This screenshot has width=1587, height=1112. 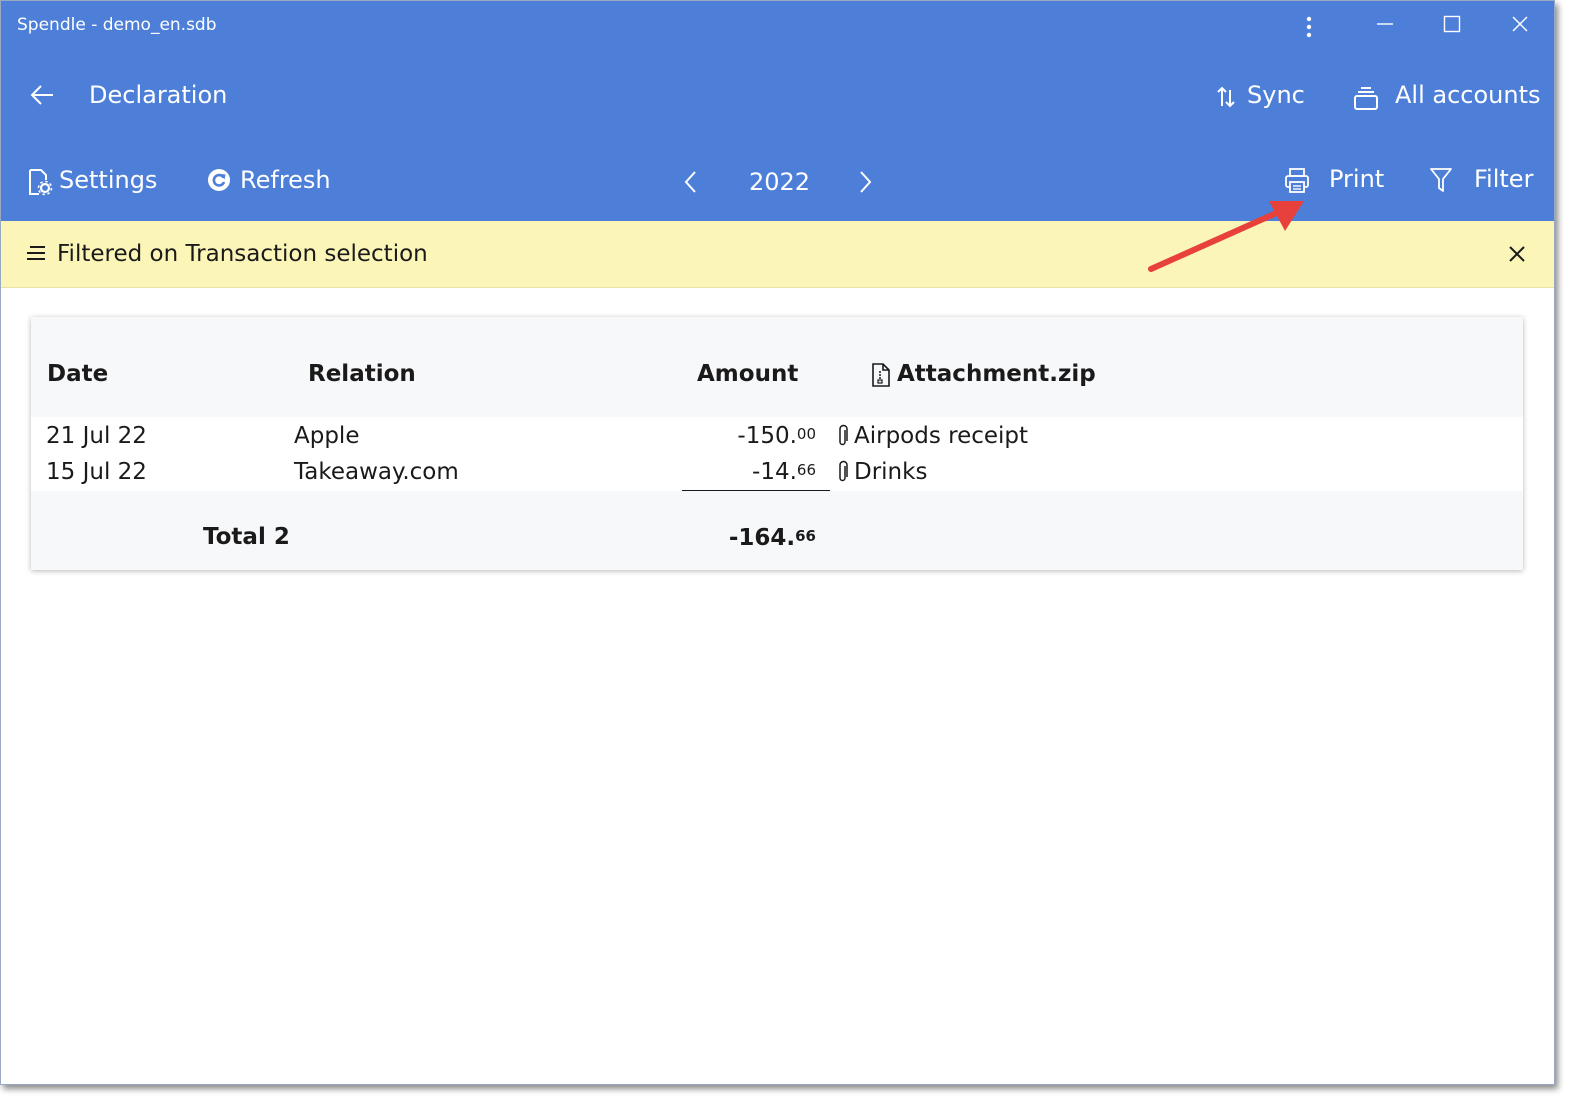 I want to click on filter-banner: Filtered on Transaction selection, so click(x=777, y=254).